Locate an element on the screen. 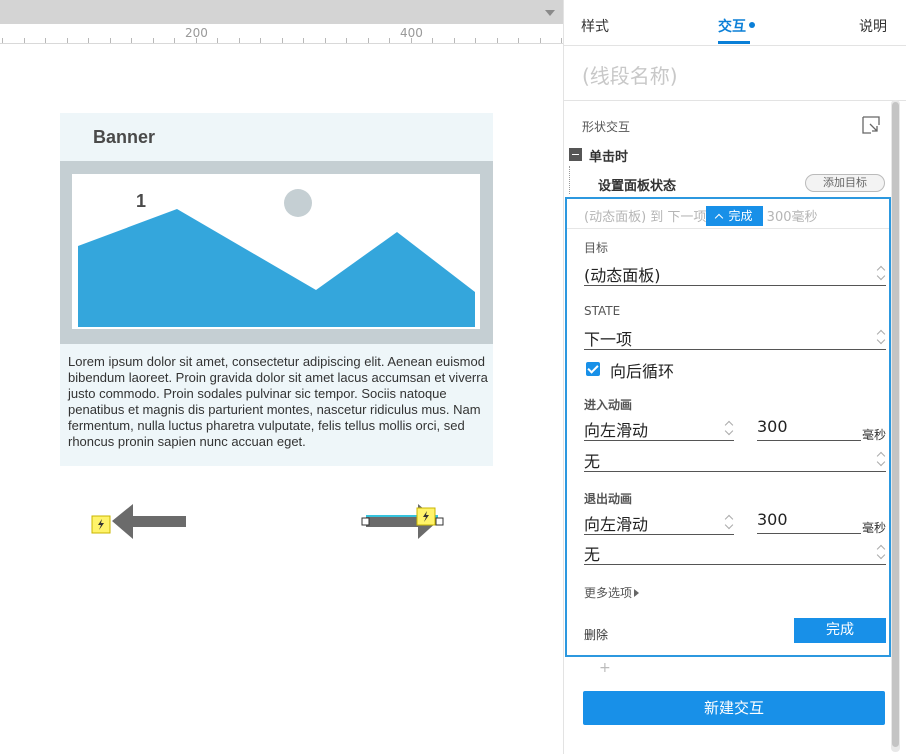 This screenshot has height=754, width=906. action-set-panel-state: 设置面板状态 is located at coordinates (637, 184).